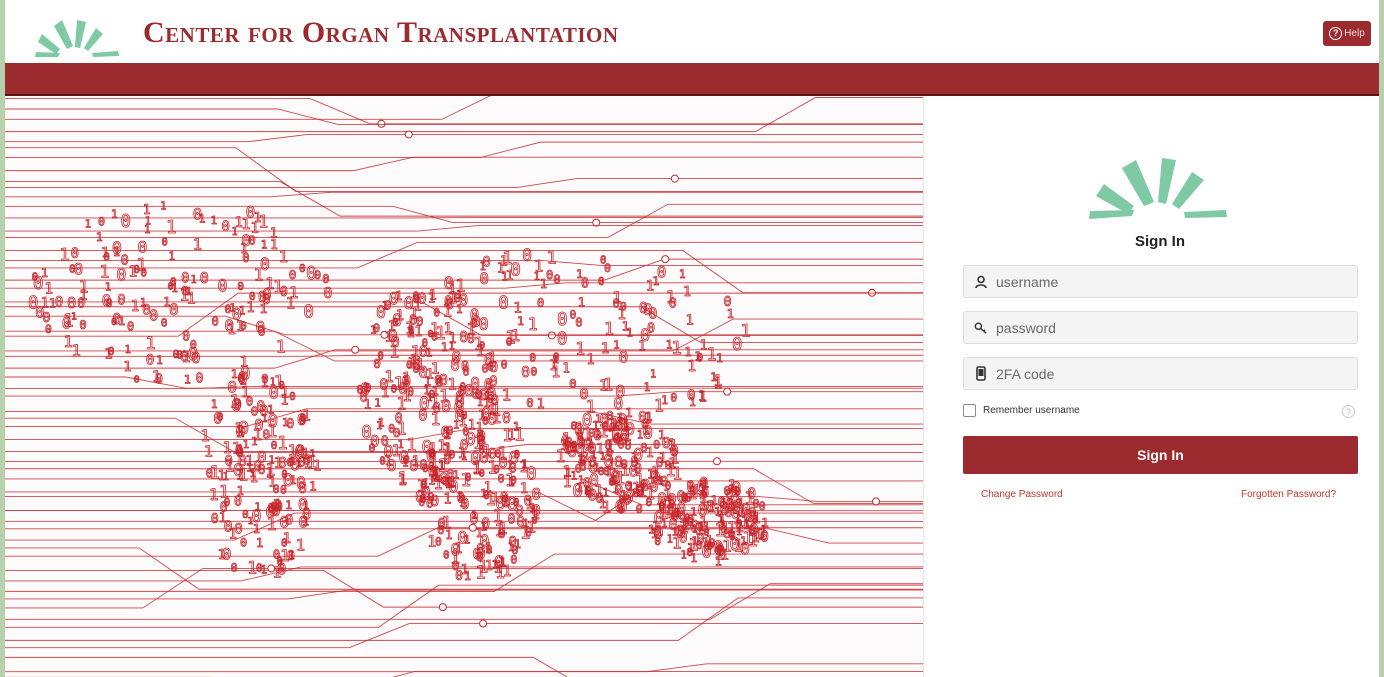 Image resolution: width=1384 pixels, height=677 pixels. I want to click on password-field, so click(1160, 327).